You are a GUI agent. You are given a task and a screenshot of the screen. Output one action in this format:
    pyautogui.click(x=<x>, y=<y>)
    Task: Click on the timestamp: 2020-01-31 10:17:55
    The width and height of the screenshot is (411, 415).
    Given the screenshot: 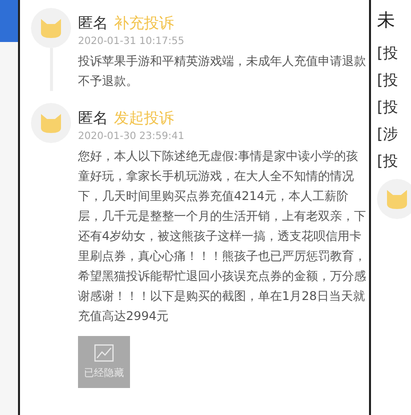 What is the action you would take?
    pyautogui.click(x=132, y=41)
    